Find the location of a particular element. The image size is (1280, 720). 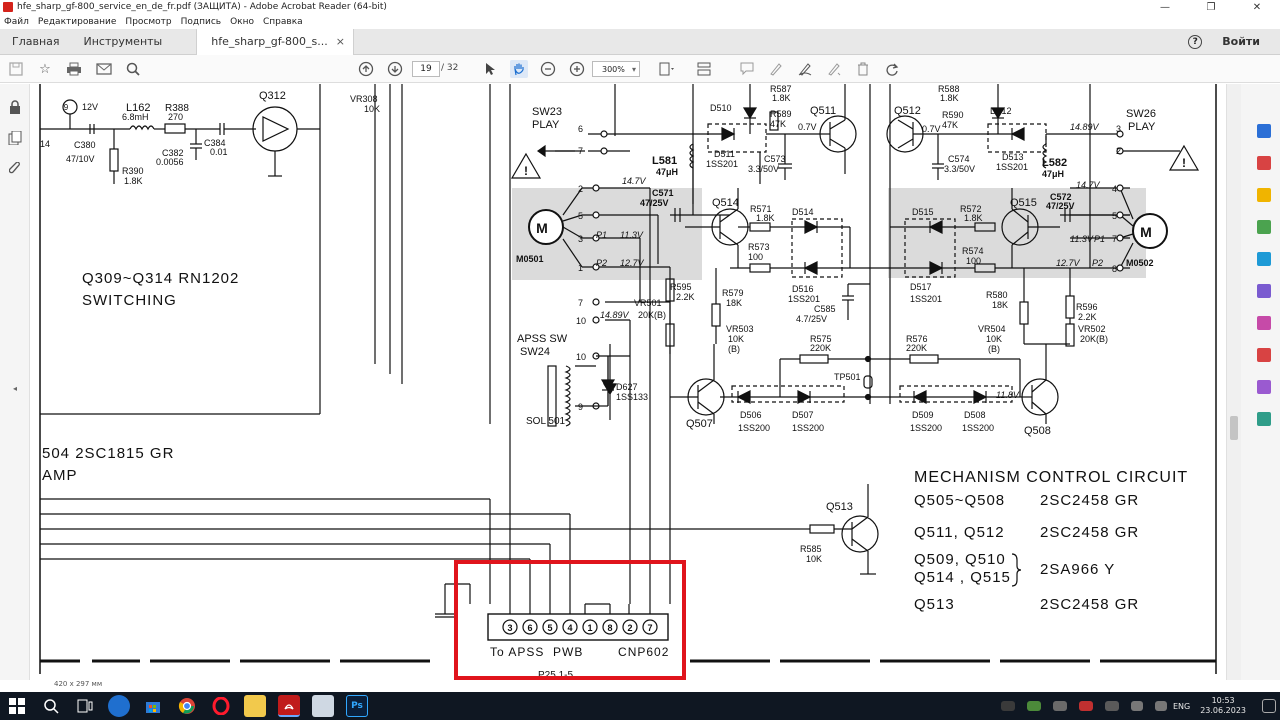

menu-file: Файл is located at coordinates (16, 22).